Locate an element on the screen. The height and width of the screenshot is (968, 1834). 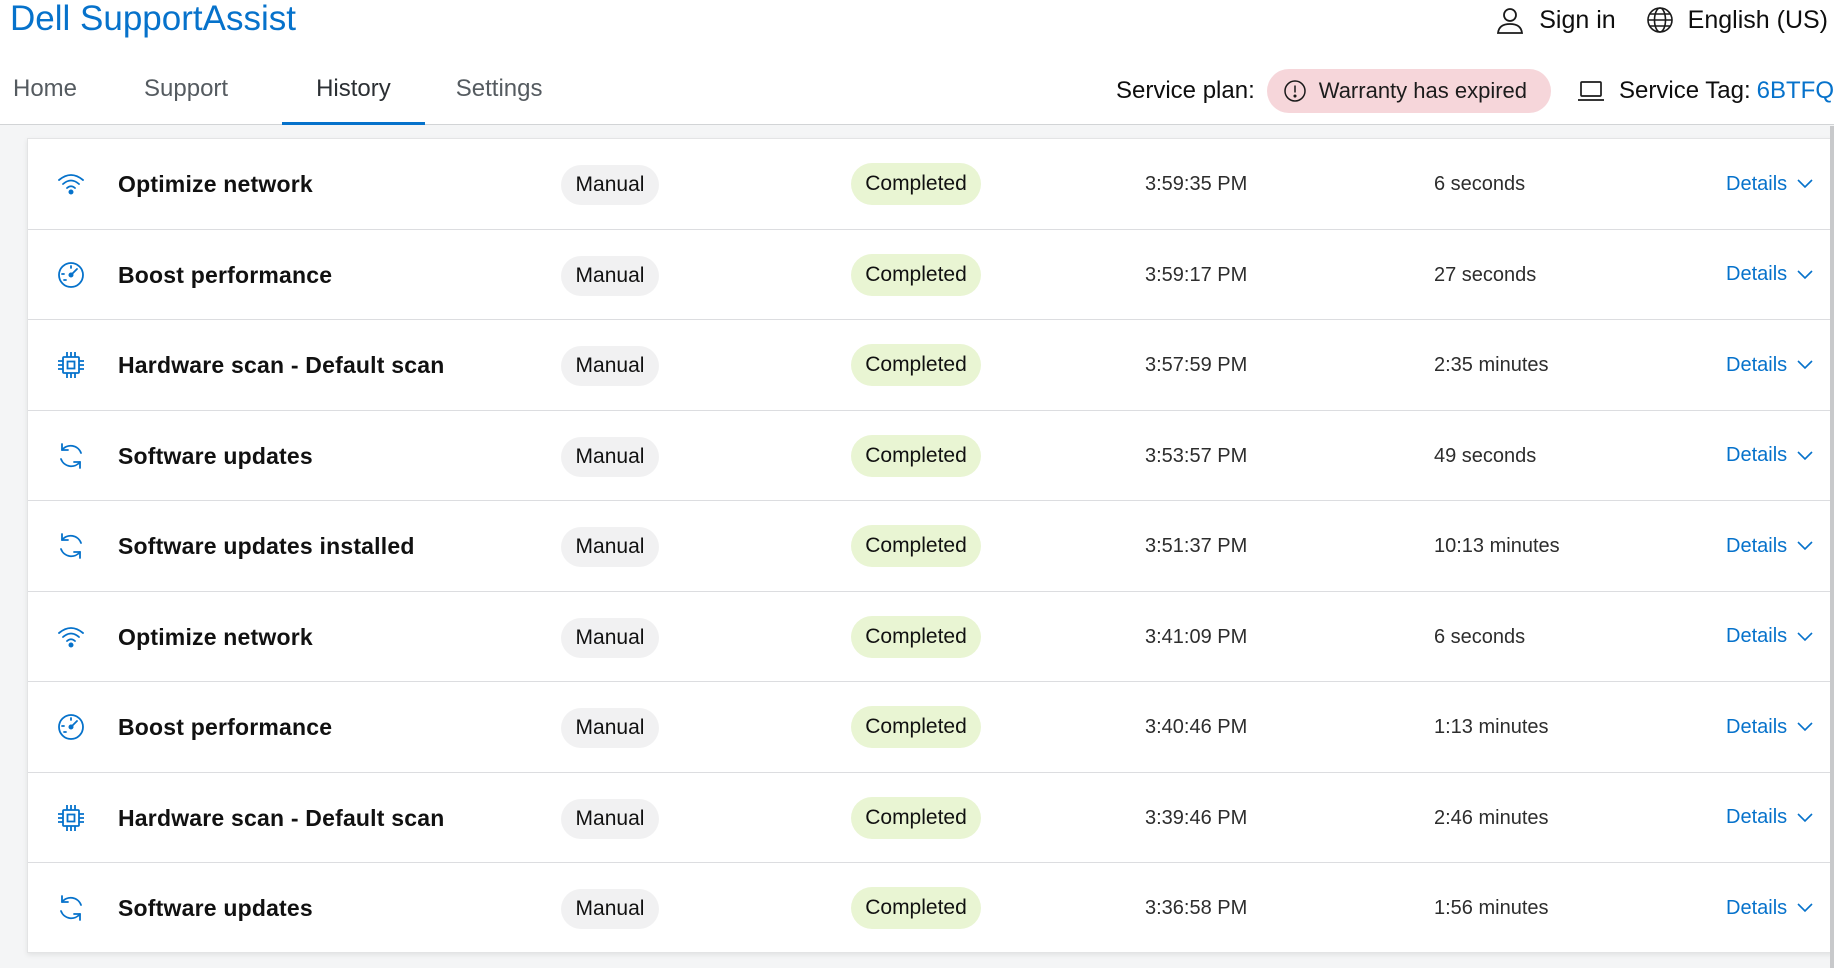
activity-time: 3:36:58 PM is located at coordinates (1196, 908).